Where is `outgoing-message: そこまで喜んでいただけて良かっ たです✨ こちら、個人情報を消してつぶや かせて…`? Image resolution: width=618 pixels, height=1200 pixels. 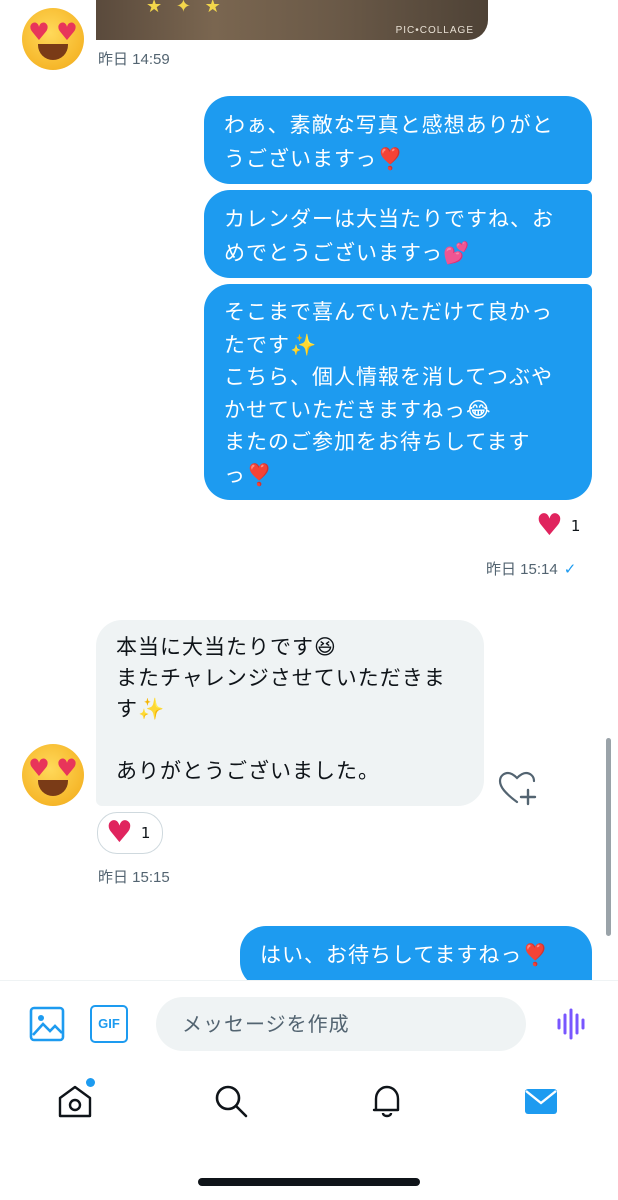 outgoing-message: そこまで喜んでいただけて良かっ たです✨ こちら、個人情報を消してつぶや かせて… is located at coordinates (398, 392).